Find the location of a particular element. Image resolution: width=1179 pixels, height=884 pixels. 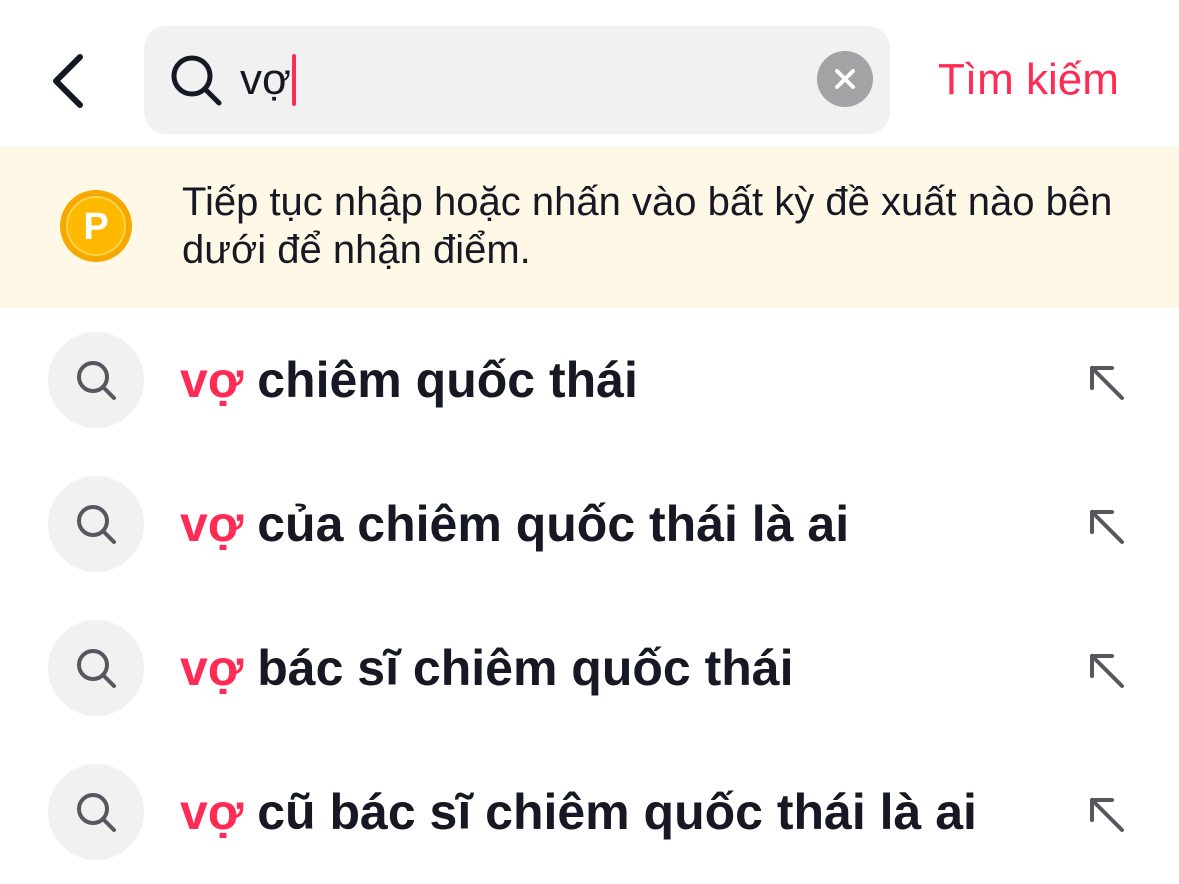

back-button is located at coordinates (68, 81).